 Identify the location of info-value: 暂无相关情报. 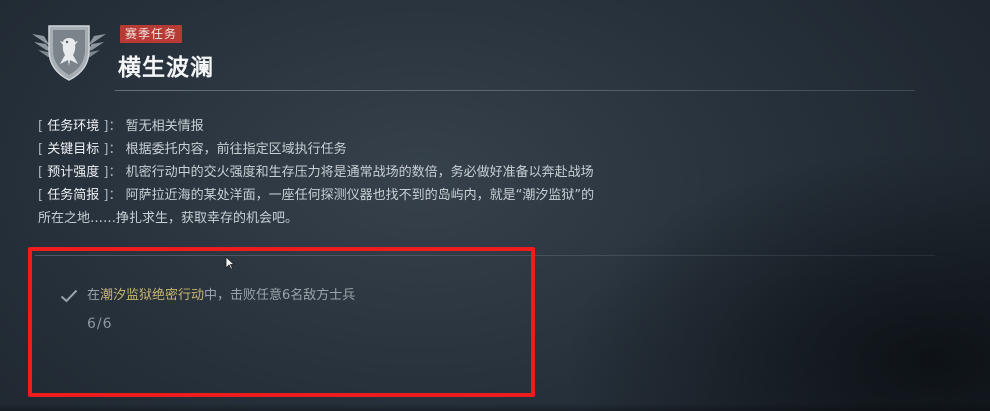
(164, 126).